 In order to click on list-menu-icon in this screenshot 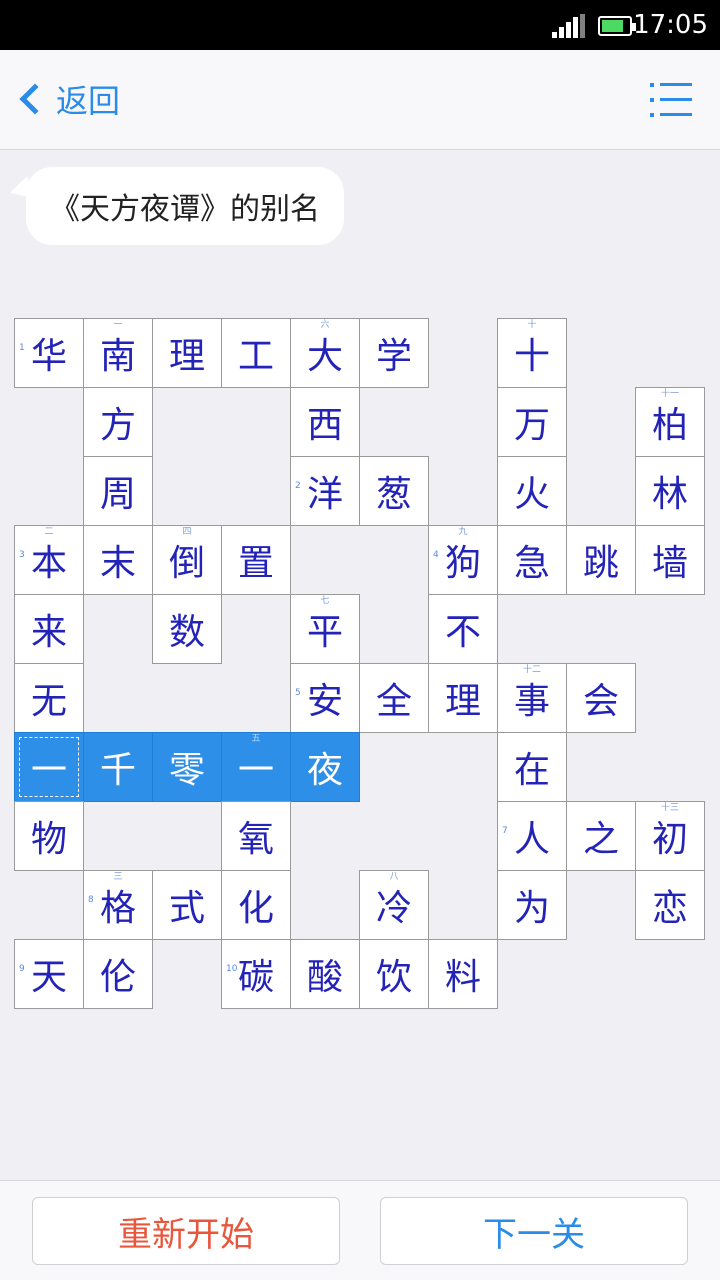, I will do `click(671, 100)`.